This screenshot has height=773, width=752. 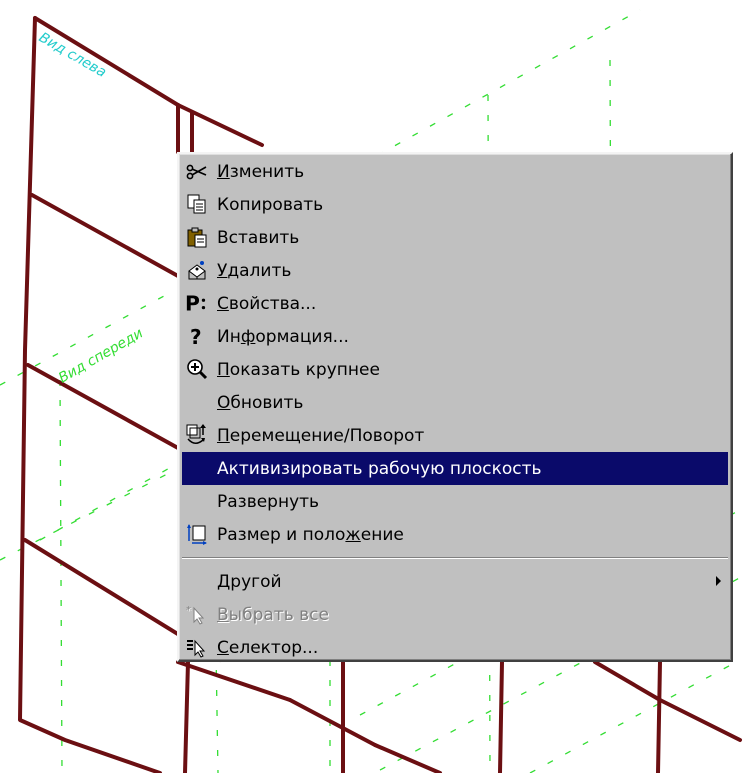 I want to click on paste-icon, so click(x=197, y=237).